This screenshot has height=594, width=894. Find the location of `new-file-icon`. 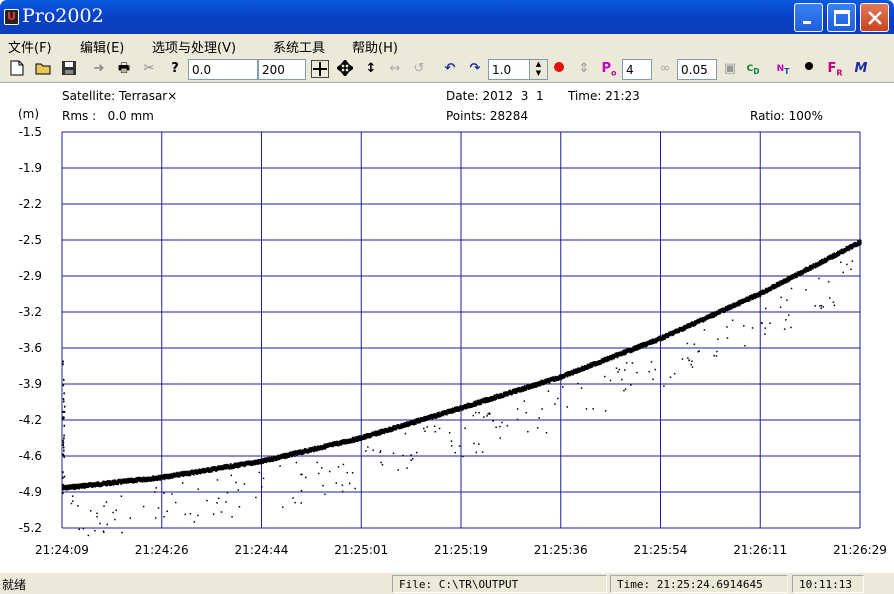

new-file-icon is located at coordinates (17, 69).